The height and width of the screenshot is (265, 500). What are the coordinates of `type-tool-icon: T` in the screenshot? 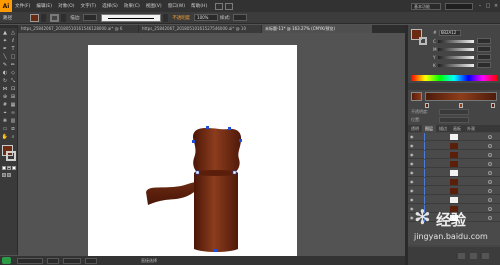 It's located at (13, 49).